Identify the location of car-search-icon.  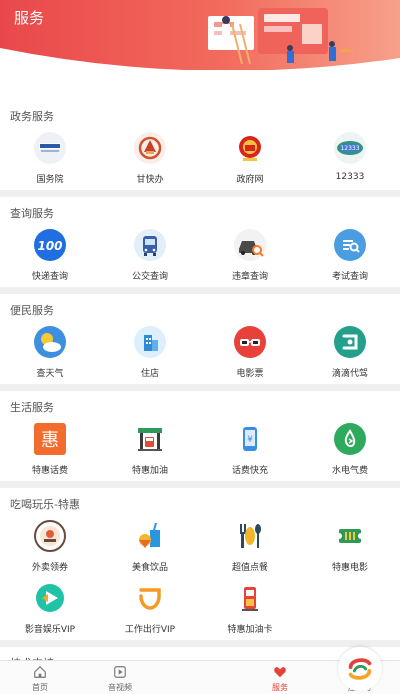
(250, 245).